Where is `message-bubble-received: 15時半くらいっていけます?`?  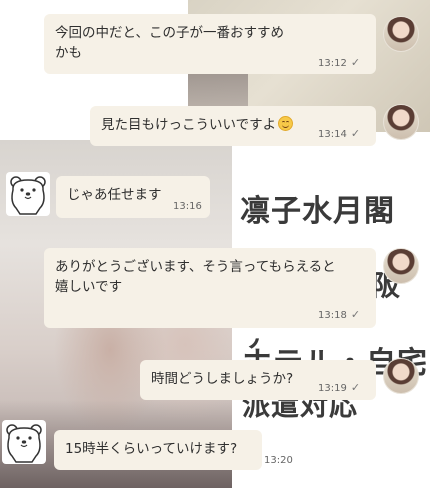
message-bubble-received: 15時半くらいっていけます? is located at coordinates (158, 450).